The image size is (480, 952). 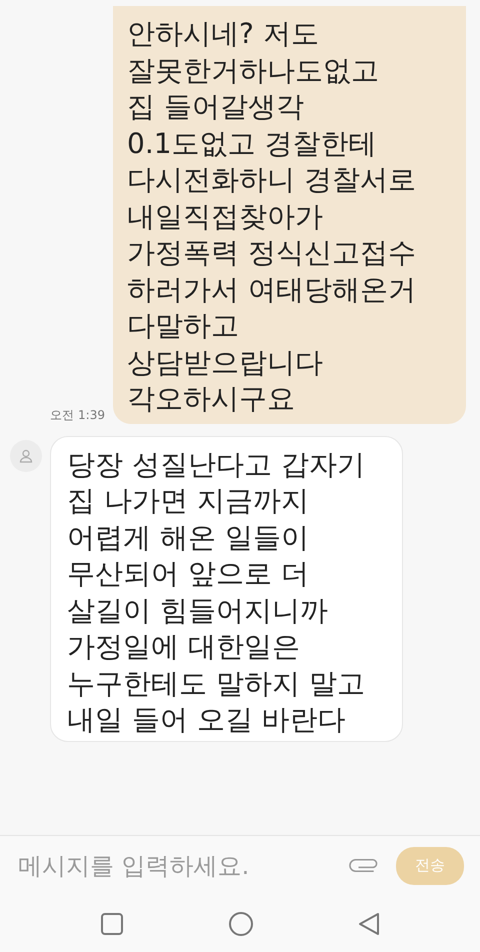 I want to click on message-time: 오전 1:39, so click(x=77, y=415).